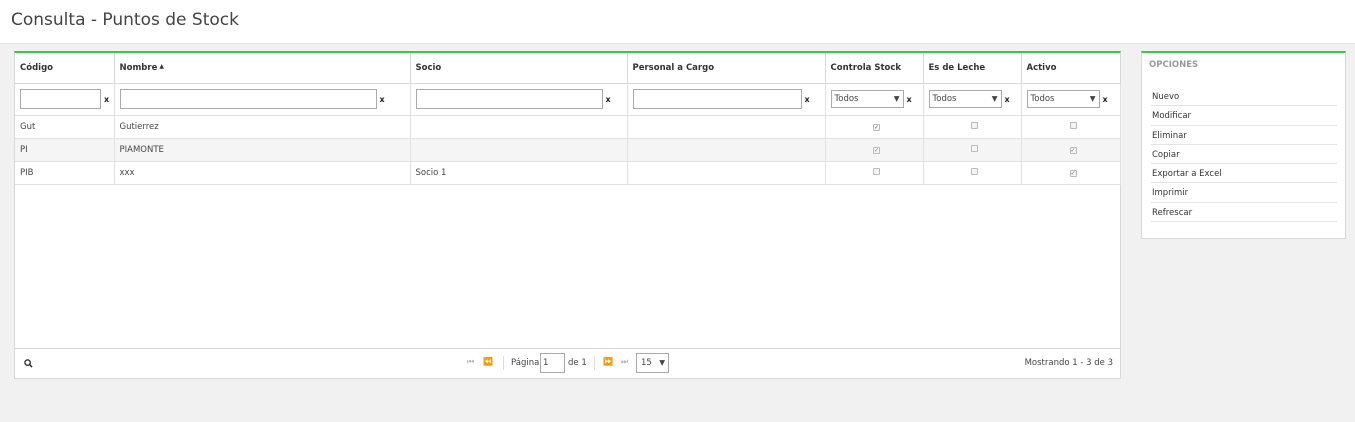  Describe the element at coordinates (717, 99) in the screenshot. I see `personal-filter-input` at that location.